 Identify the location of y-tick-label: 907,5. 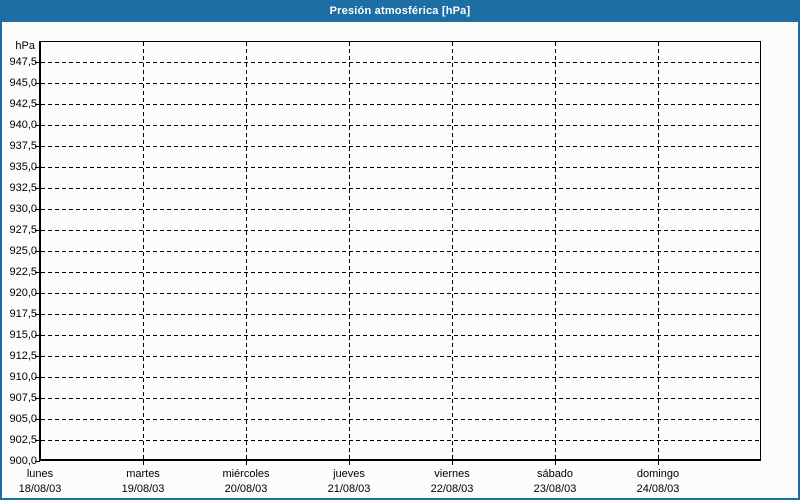
(23, 398).